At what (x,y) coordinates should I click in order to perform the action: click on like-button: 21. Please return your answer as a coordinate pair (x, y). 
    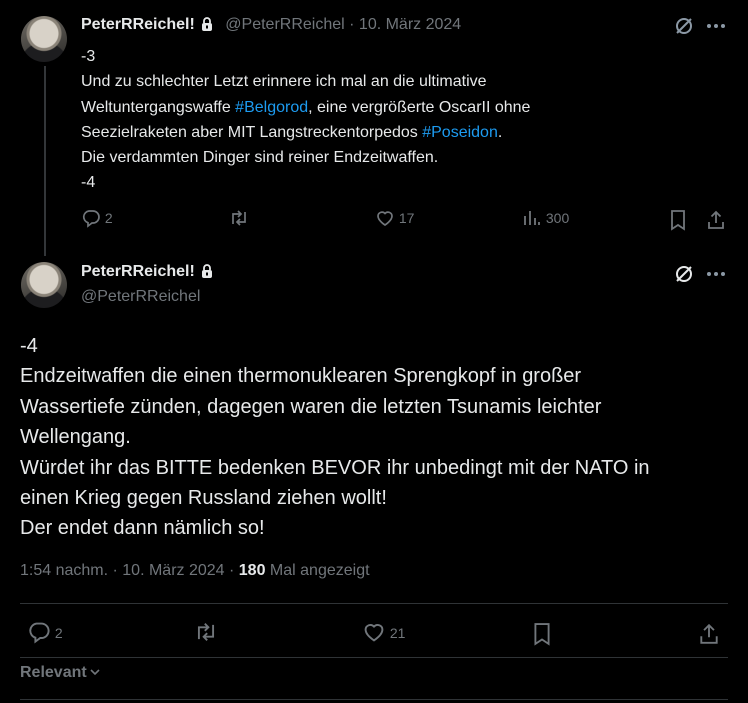
    Looking at the image, I should click on (383, 632).